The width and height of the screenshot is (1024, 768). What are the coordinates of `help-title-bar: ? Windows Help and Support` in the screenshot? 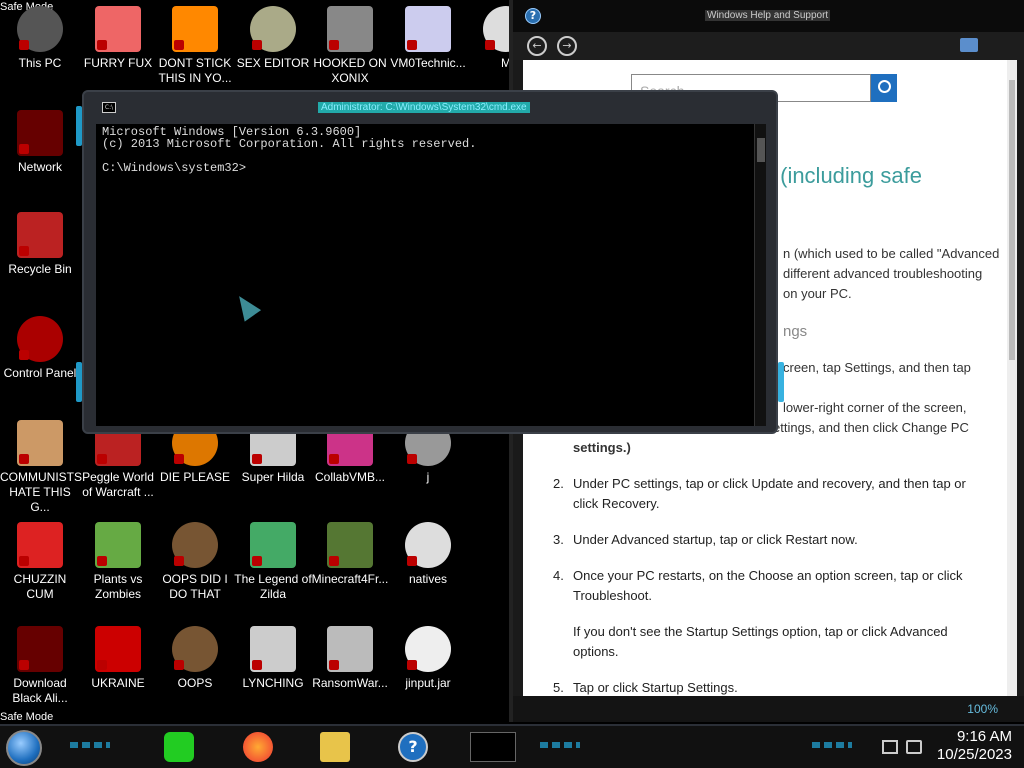 It's located at (768, 16).